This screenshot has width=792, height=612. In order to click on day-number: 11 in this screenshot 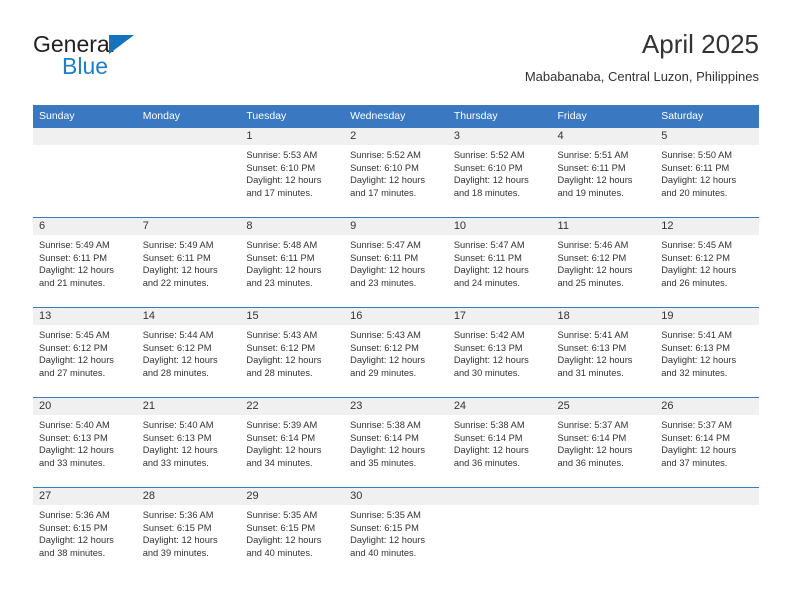, I will do `click(603, 226)`.